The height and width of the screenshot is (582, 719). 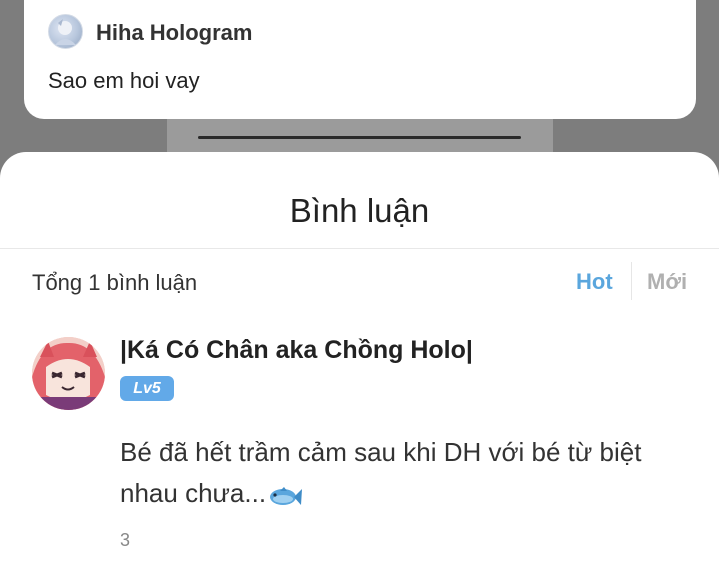 What do you see at coordinates (124, 80) in the screenshot?
I see `post-text: Sao em hoi vay` at bounding box center [124, 80].